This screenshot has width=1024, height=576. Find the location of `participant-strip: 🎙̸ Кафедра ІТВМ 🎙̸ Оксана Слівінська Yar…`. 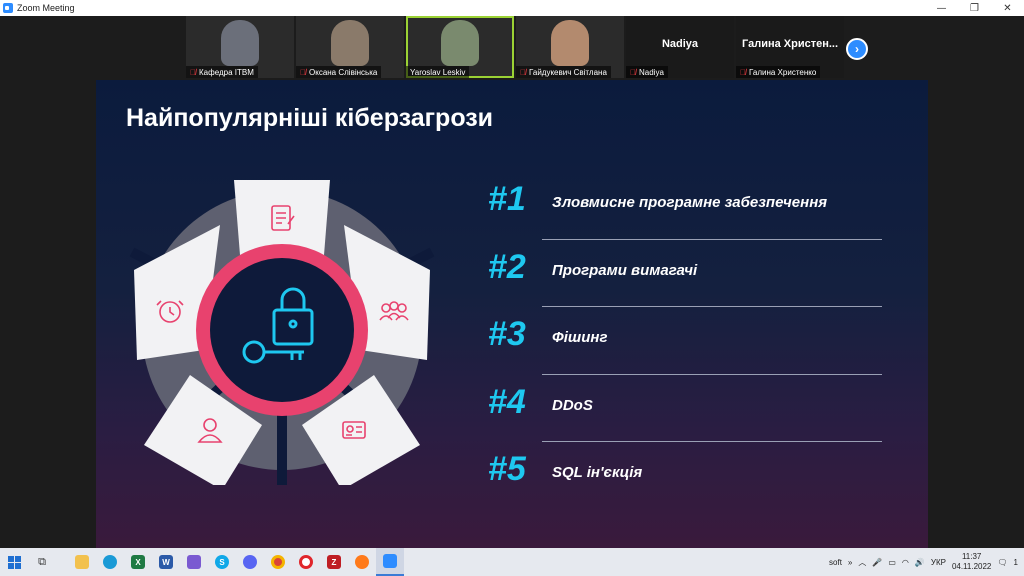

participant-strip: 🎙̸ Кафедра ІТВМ 🎙̸ Оксана Слівінська Yar… is located at coordinates (515, 47).